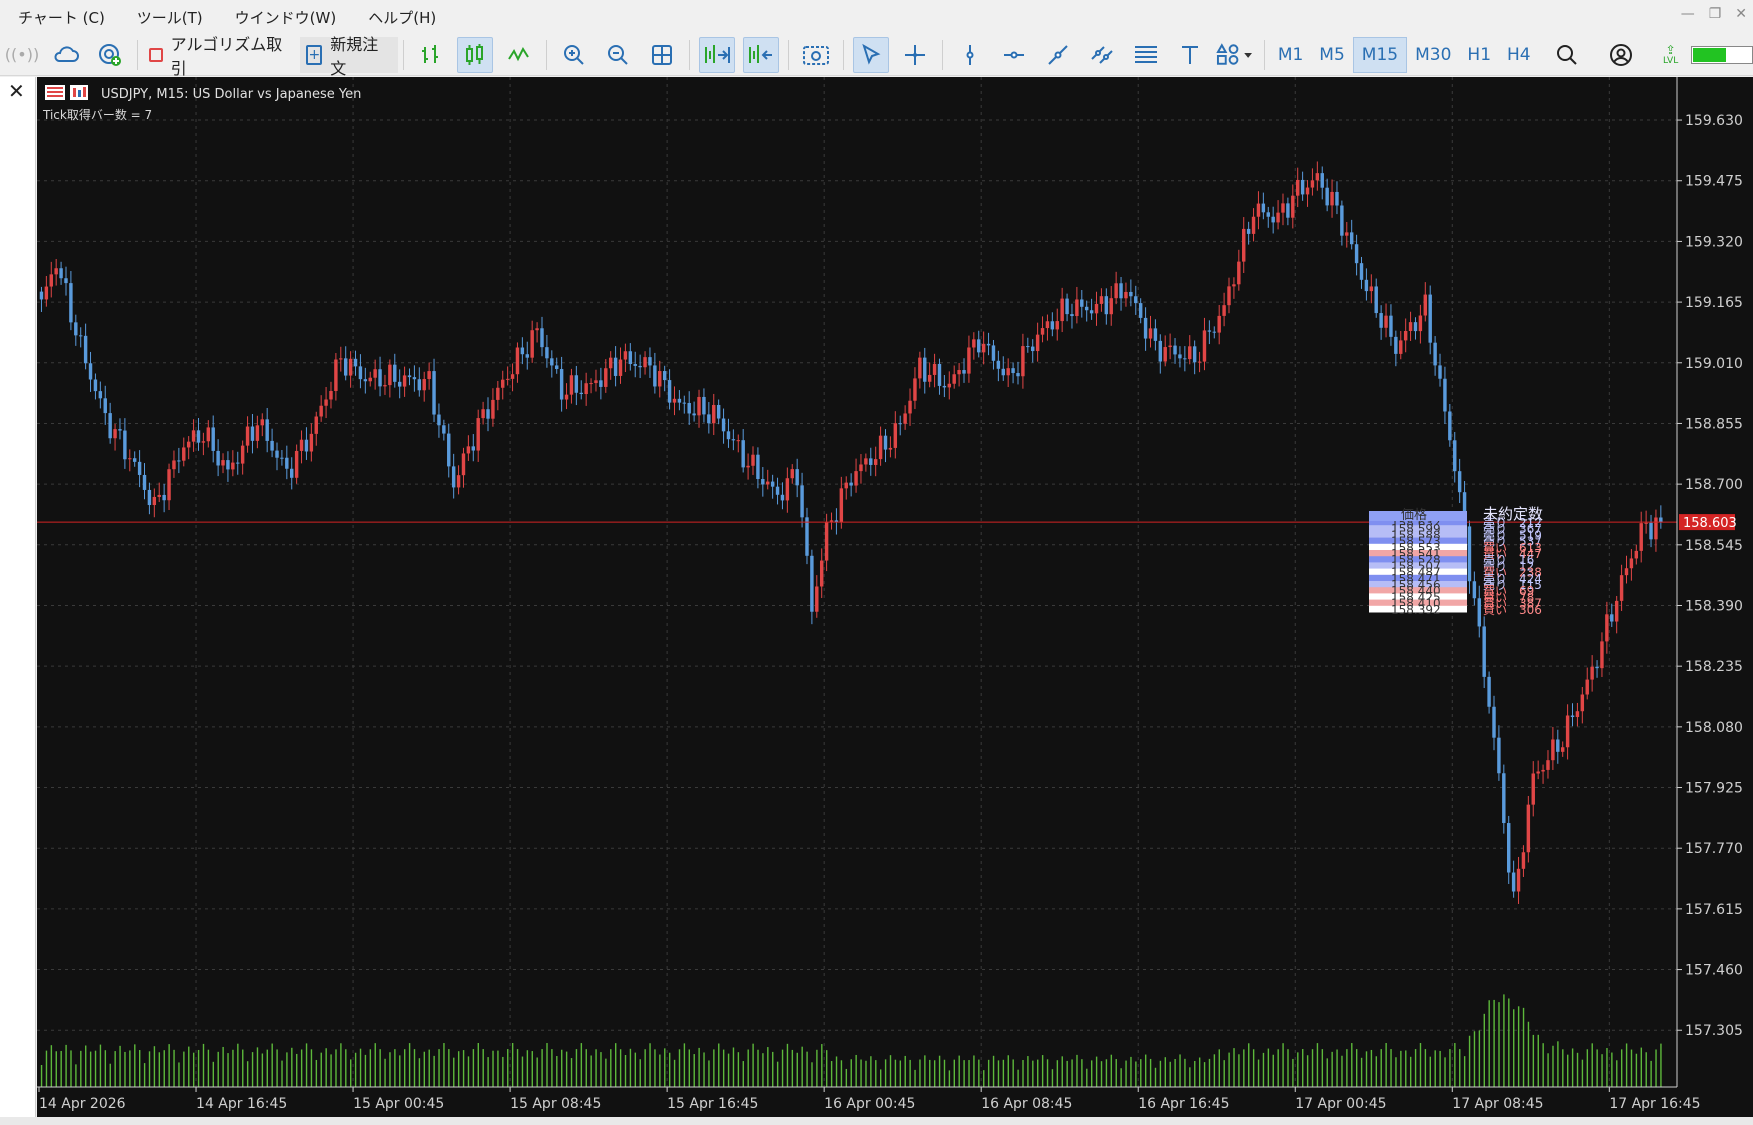  What do you see at coordinates (1621, 55) in the screenshot?
I see `account-icon` at bounding box center [1621, 55].